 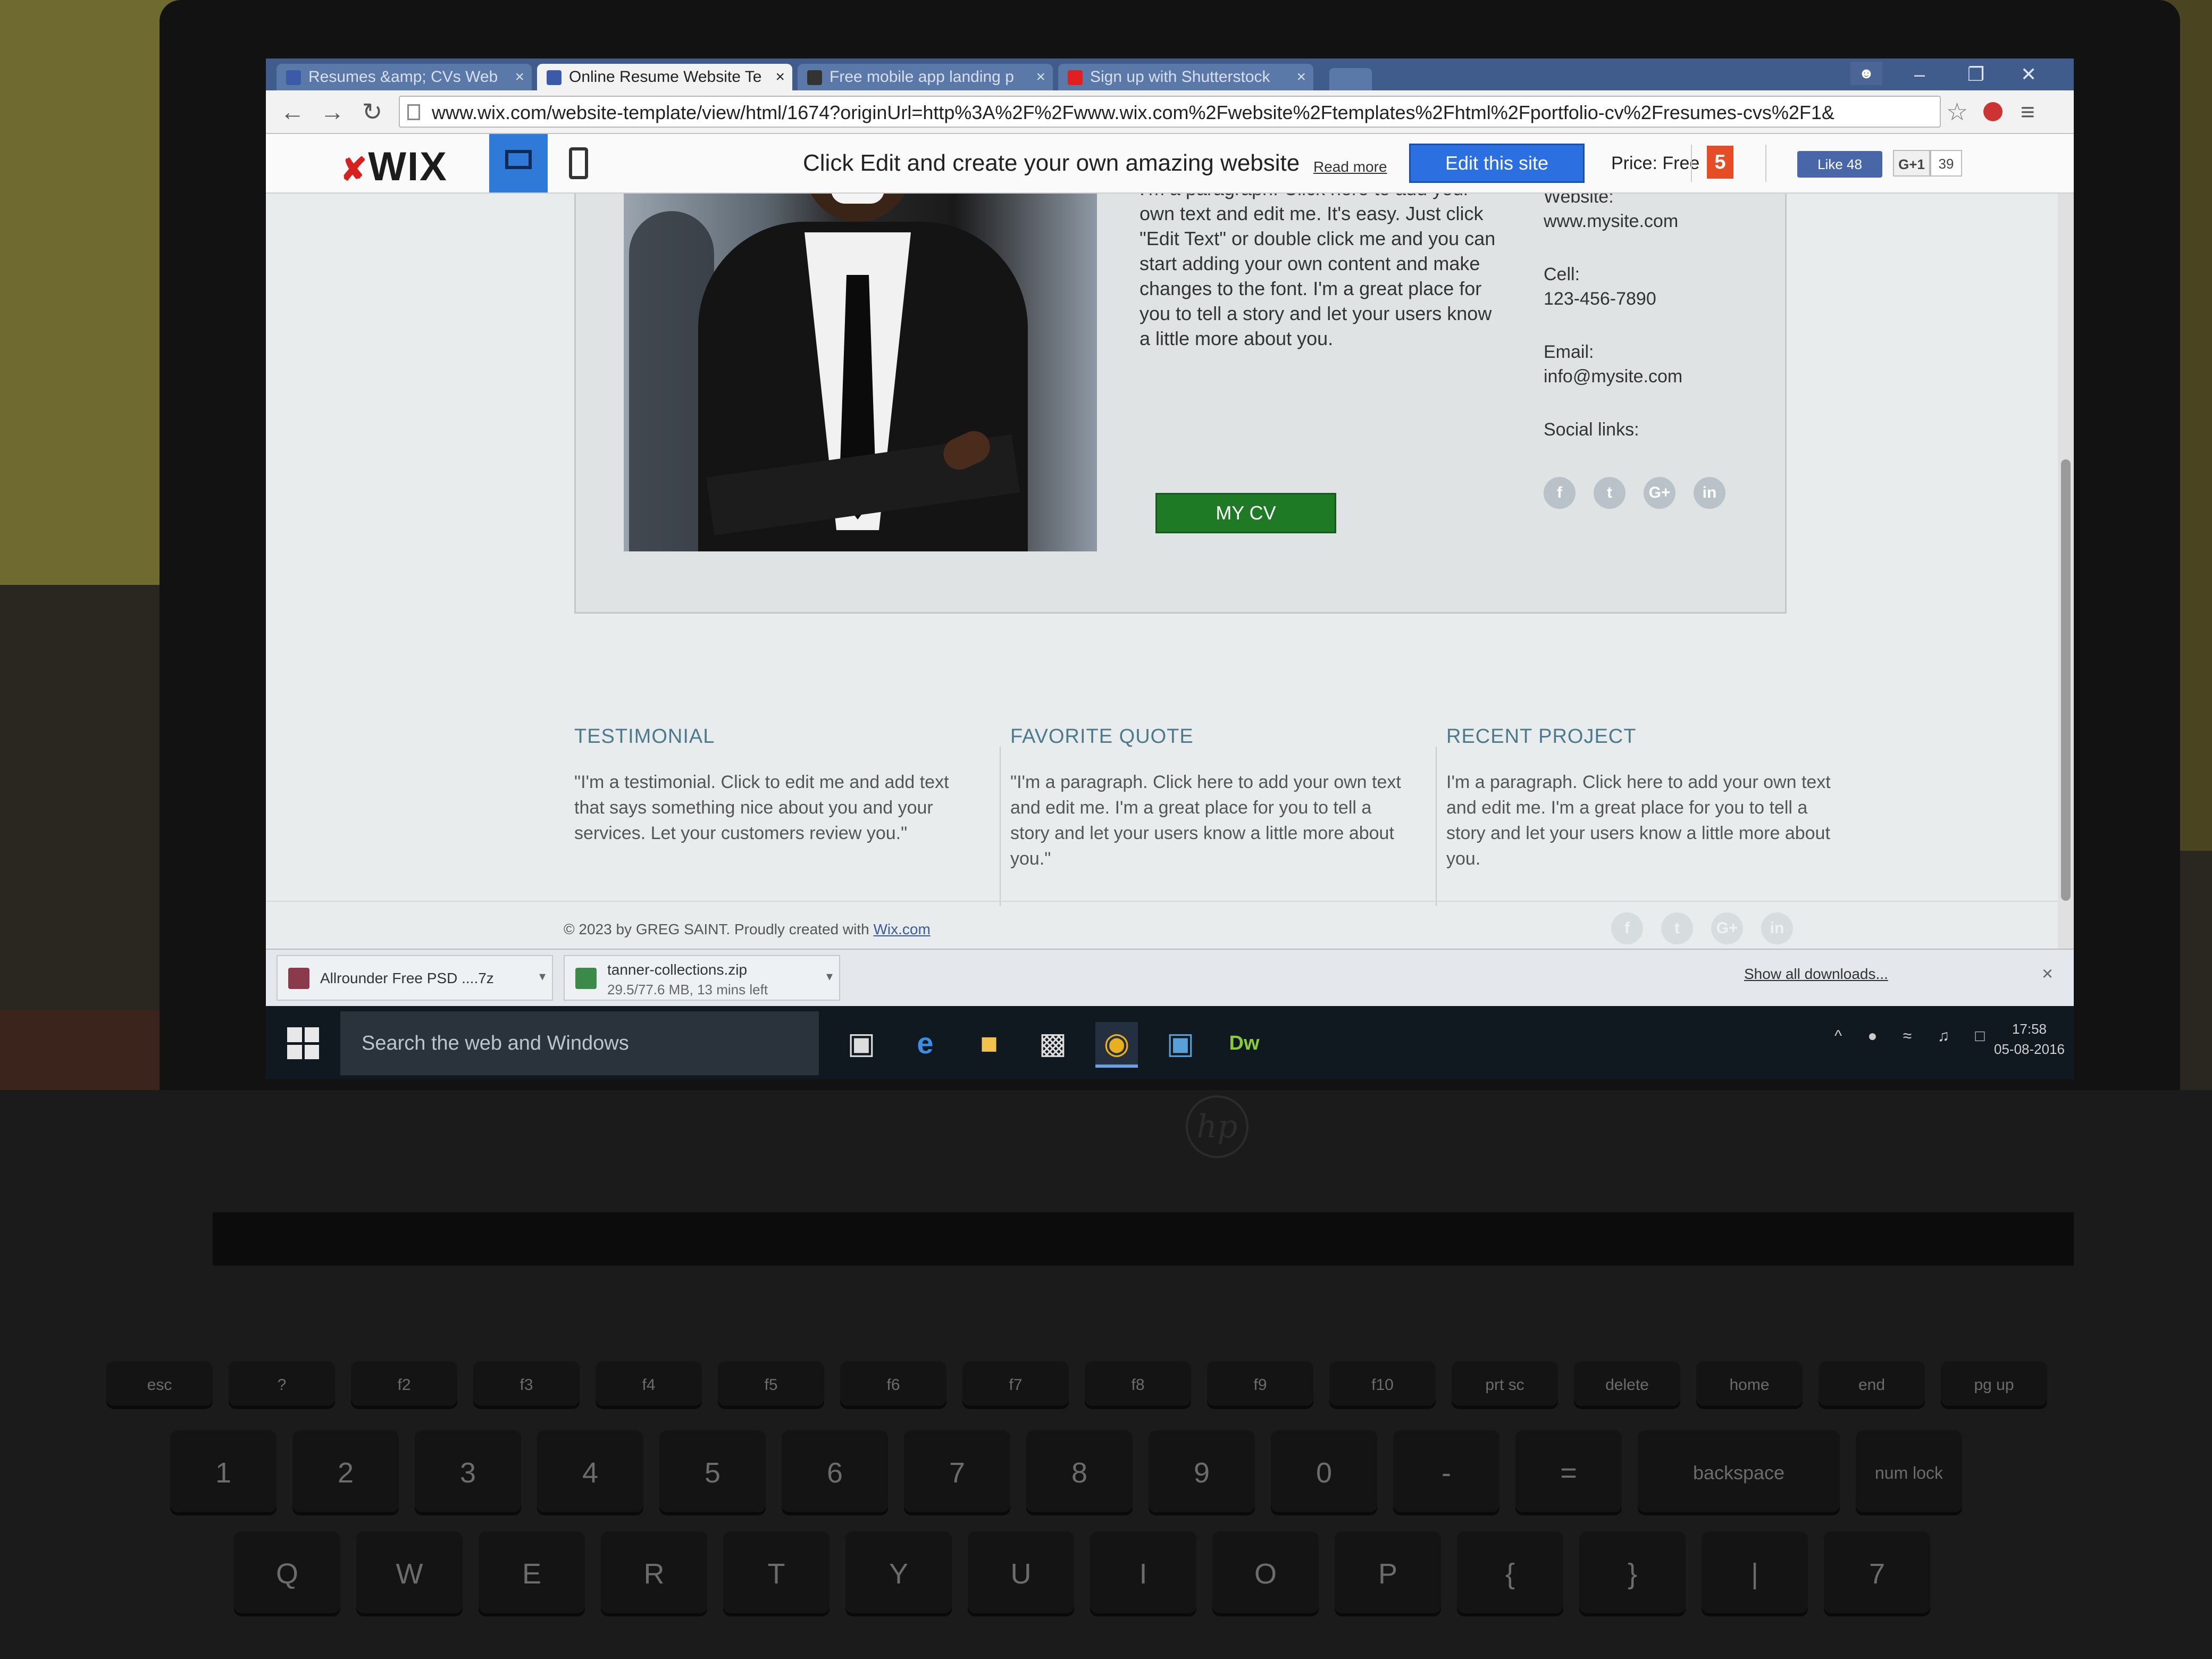 I want to click on read-more-link: Read more, so click(x=1350, y=166).